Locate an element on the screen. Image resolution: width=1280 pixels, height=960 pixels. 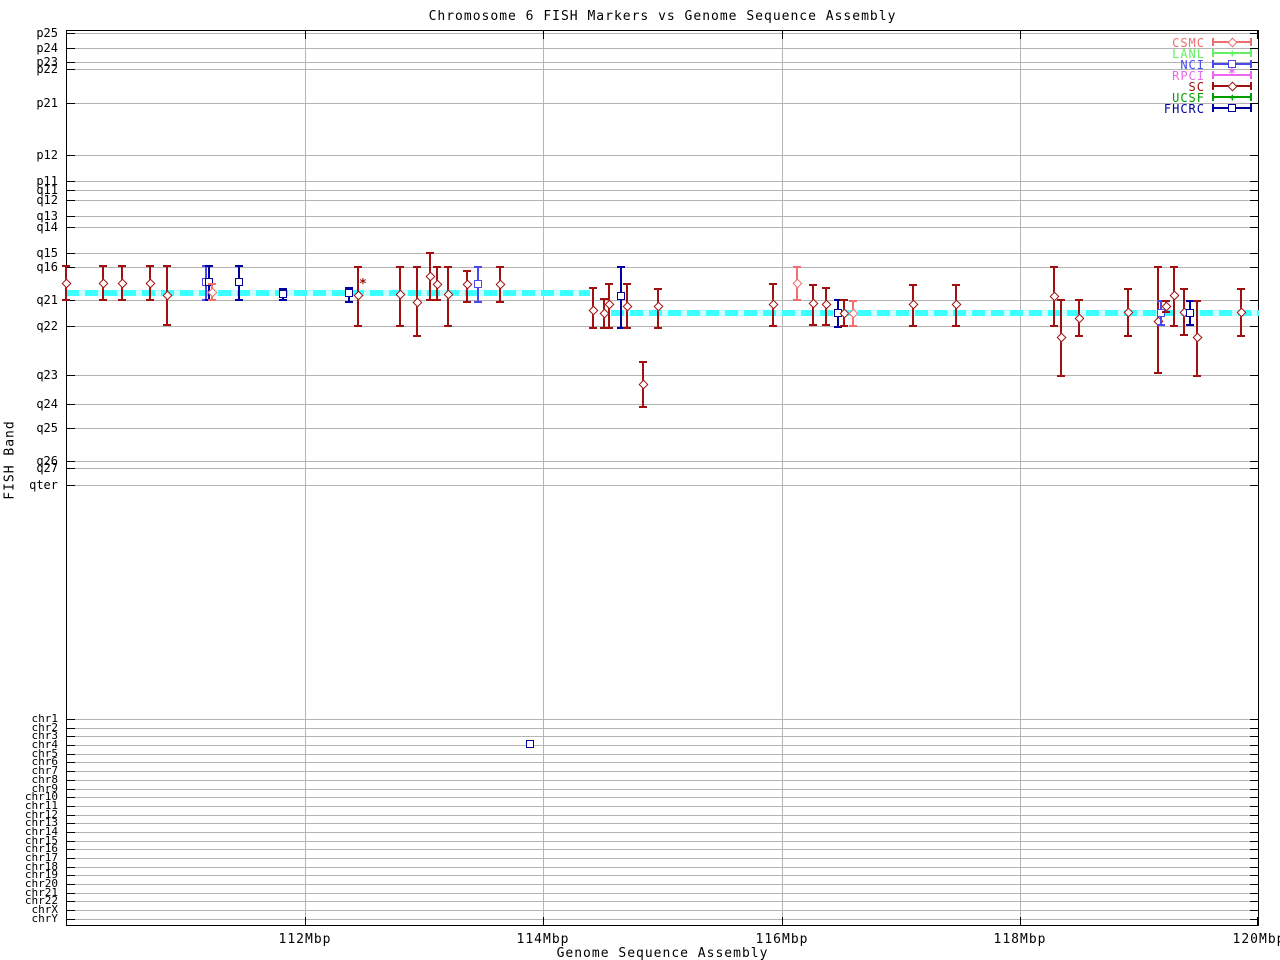
point-fhcrc-10-errorcap-bottom is located at coordinates (349, 302).